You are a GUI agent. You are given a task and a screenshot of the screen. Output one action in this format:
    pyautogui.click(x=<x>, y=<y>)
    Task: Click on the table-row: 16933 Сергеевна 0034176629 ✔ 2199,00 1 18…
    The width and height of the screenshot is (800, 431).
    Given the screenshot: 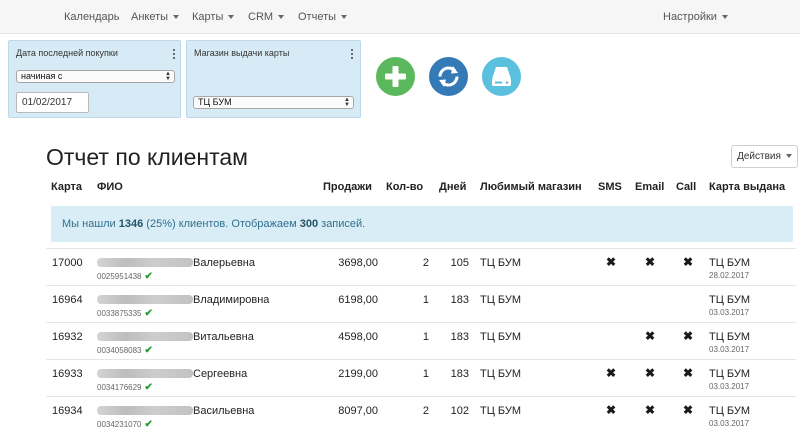 What is the action you would take?
    pyautogui.click(x=421, y=377)
    